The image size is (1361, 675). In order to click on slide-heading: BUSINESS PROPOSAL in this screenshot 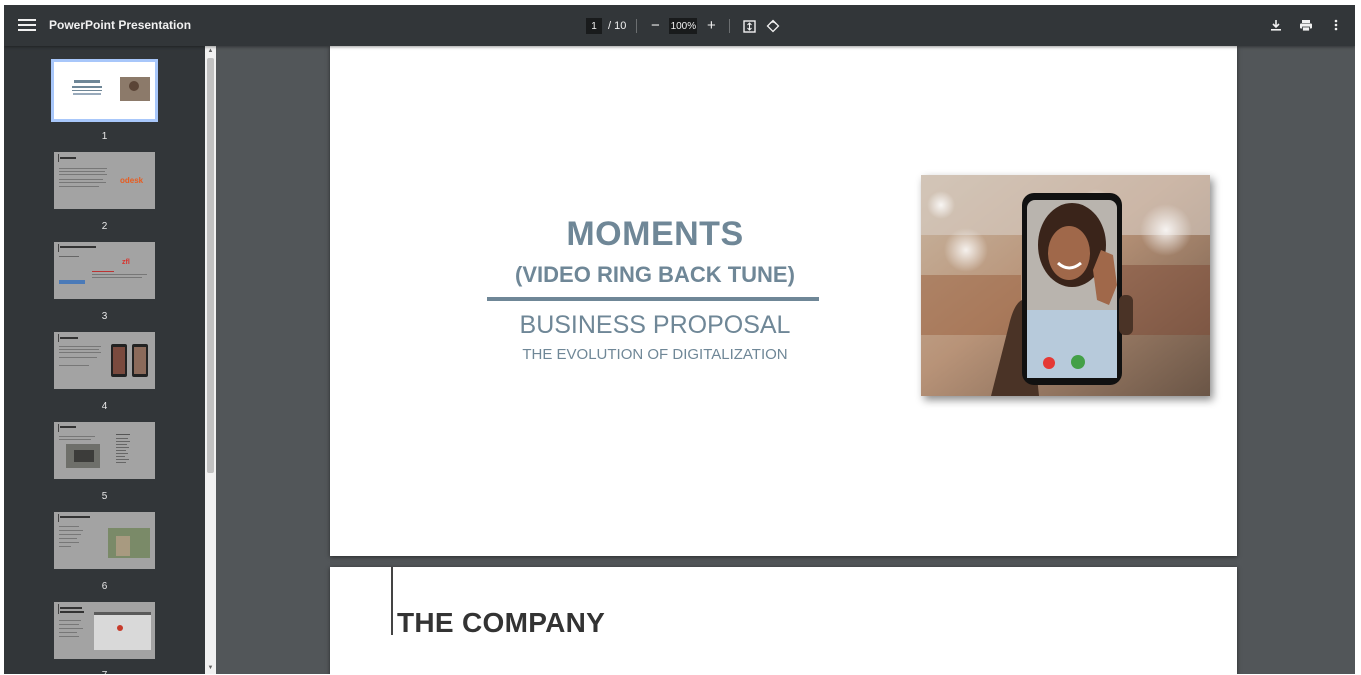, I will do `click(655, 325)`.